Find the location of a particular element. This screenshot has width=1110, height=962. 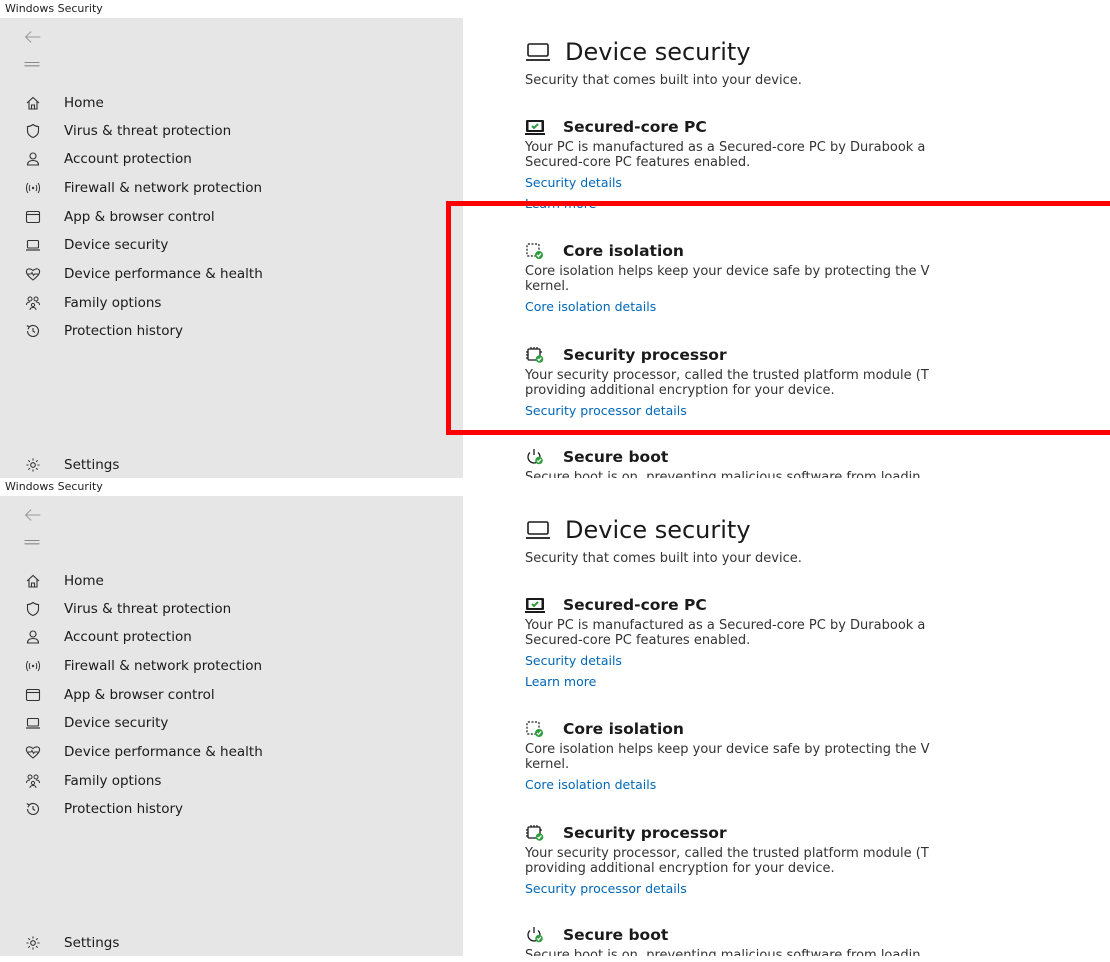

sidebar-item-label: Family options is located at coordinates (113, 303).